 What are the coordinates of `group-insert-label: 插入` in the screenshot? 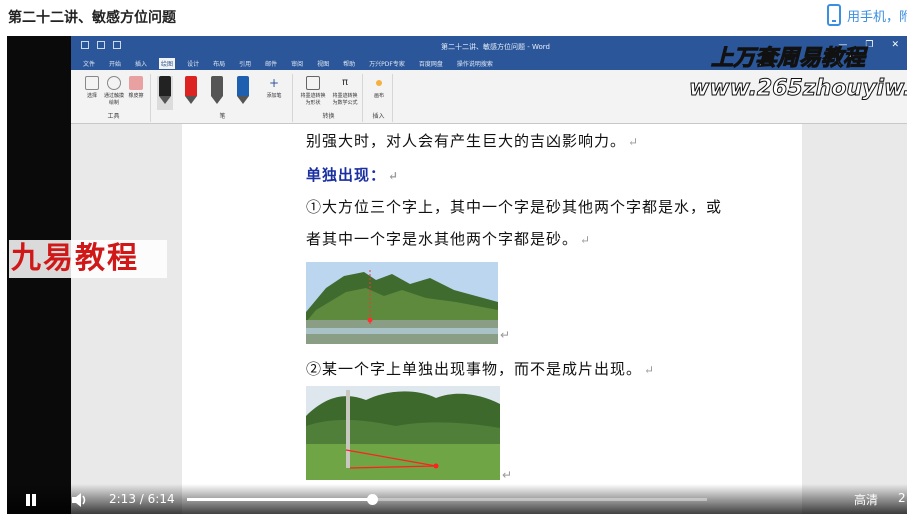 It's located at (378, 116).